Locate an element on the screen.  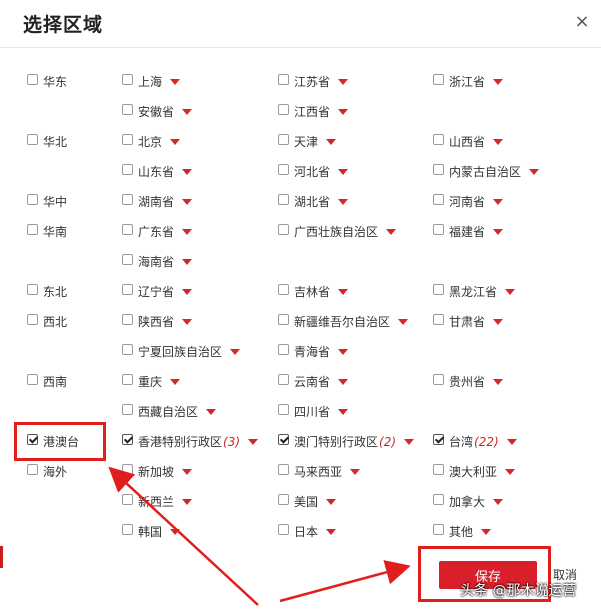
province-checkbox: 澳门特别行政区 (2) is located at coordinates (346, 442).